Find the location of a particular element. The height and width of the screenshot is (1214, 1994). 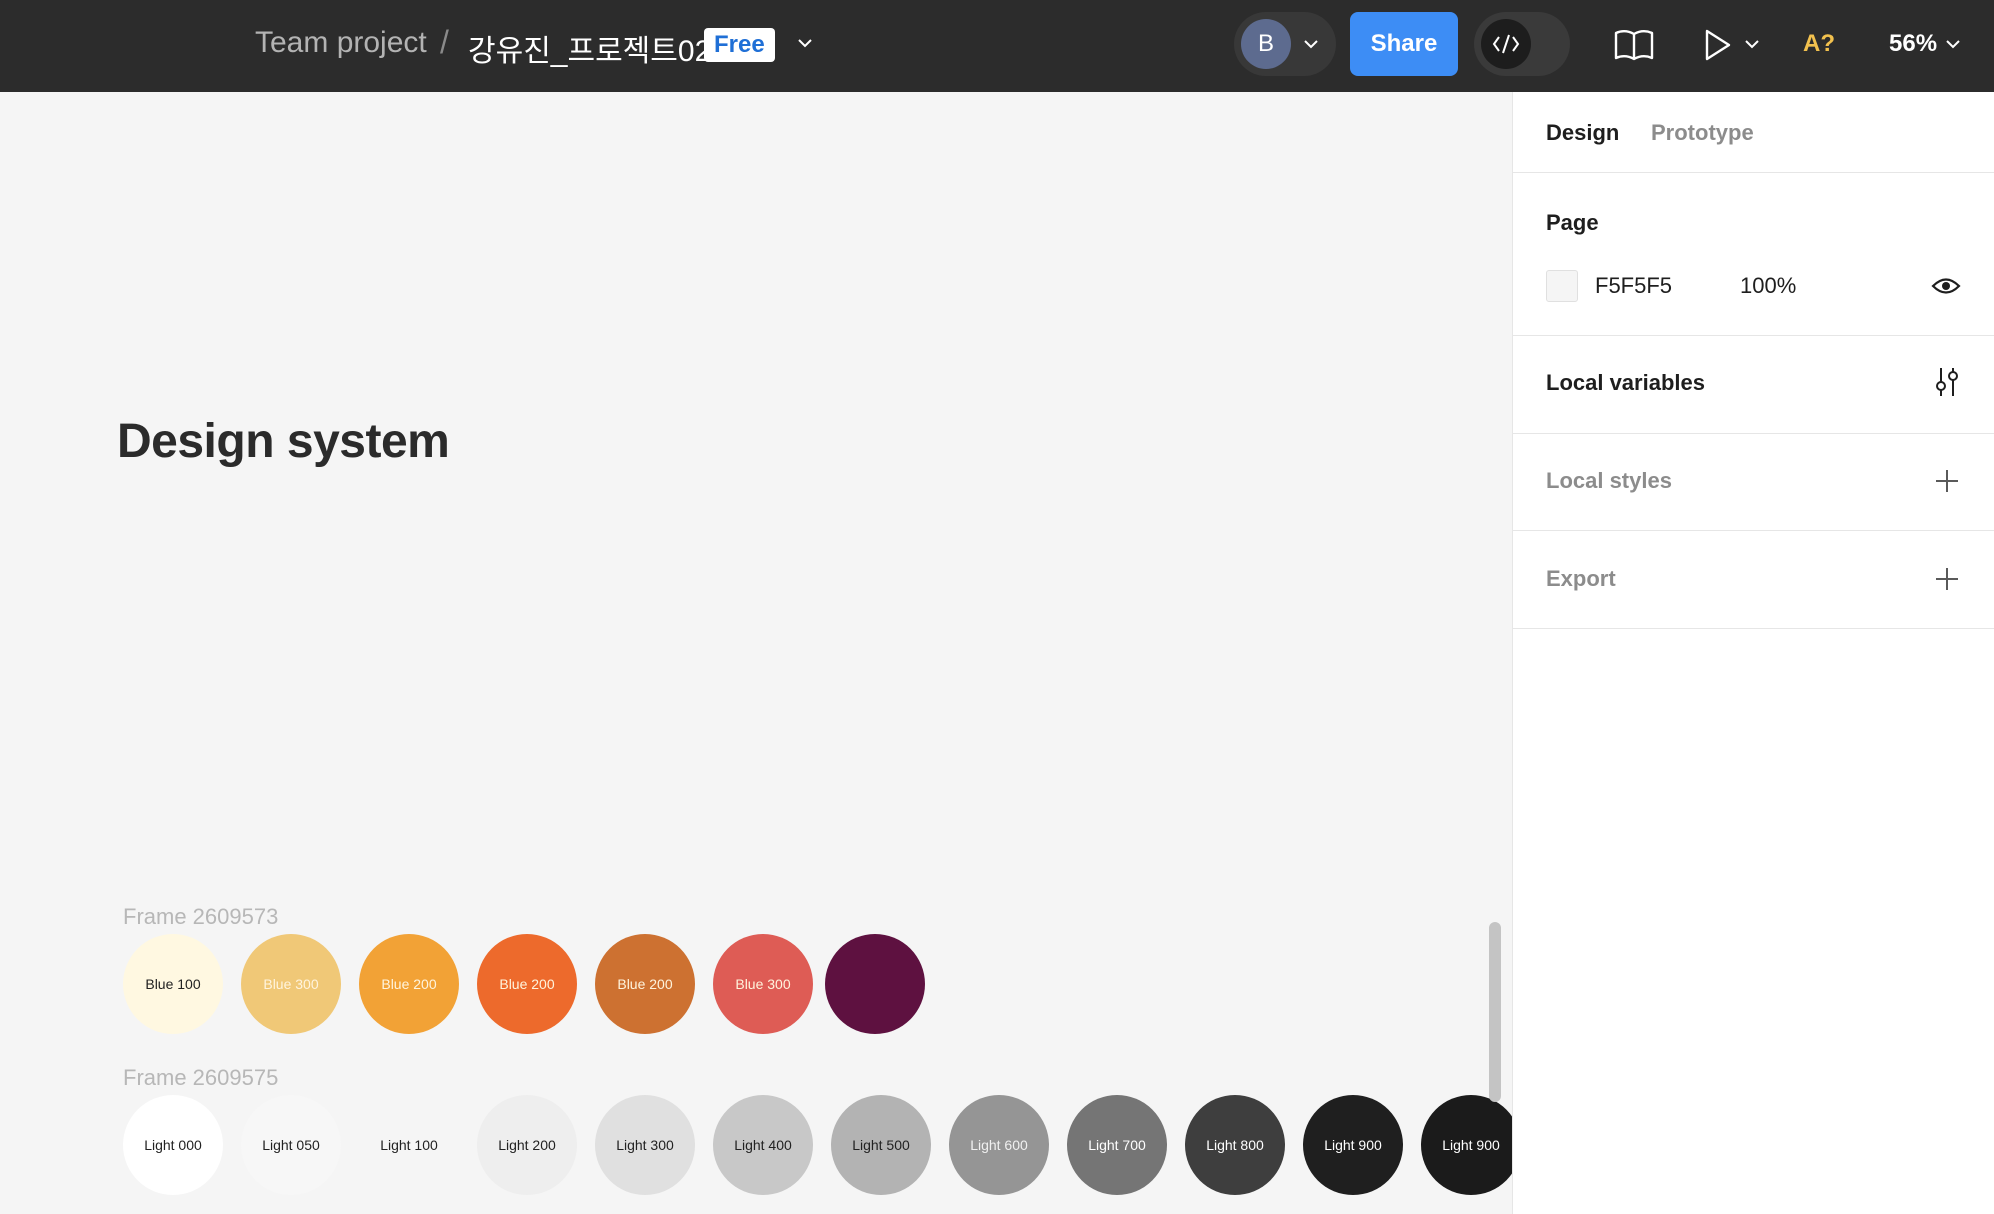

breadcrumb-team: Team project is located at coordinates (341, 43).